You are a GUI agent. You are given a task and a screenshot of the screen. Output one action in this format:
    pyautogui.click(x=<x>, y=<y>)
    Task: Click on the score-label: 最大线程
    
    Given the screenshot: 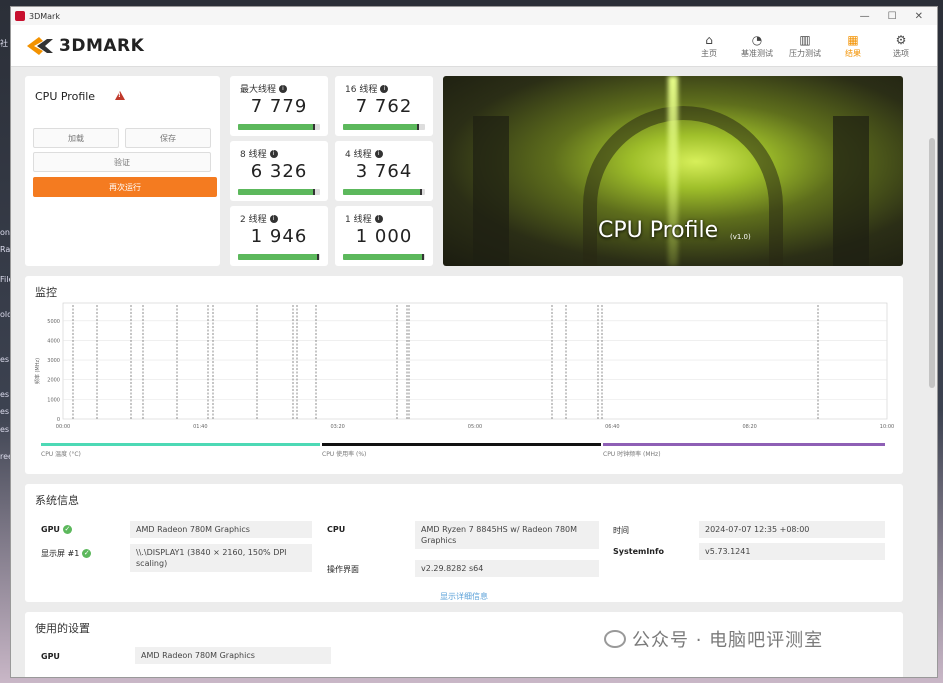 What is the action you would take?
    pyautogui.click(x=258, y=90)
    